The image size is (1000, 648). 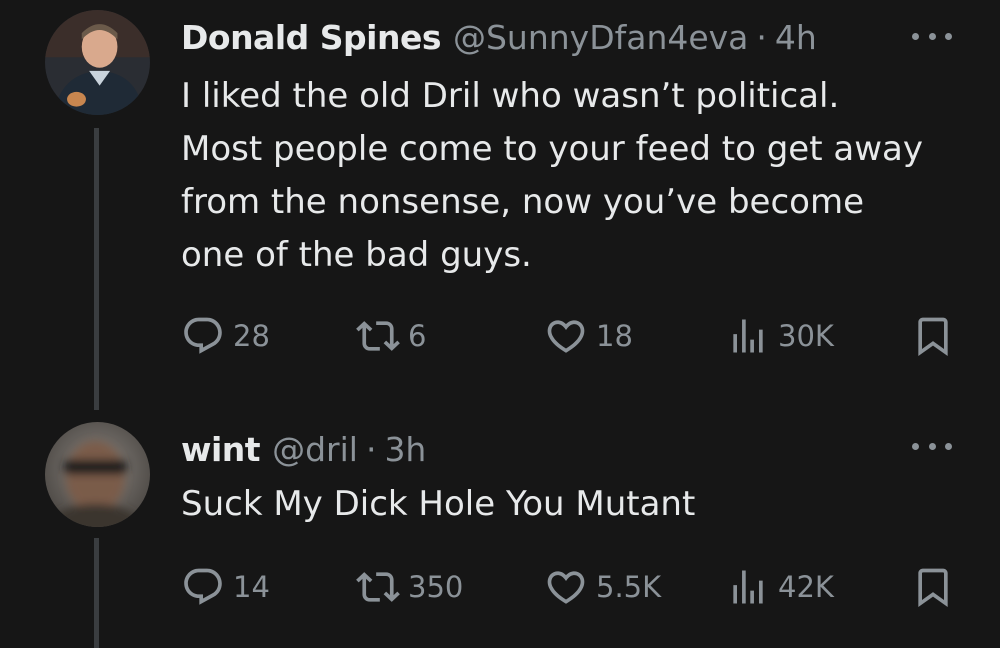 What do you see at coordinates (629, 587) in the screenshot?
I see `like-count: 5.5K` at bounding box center [629, 587].